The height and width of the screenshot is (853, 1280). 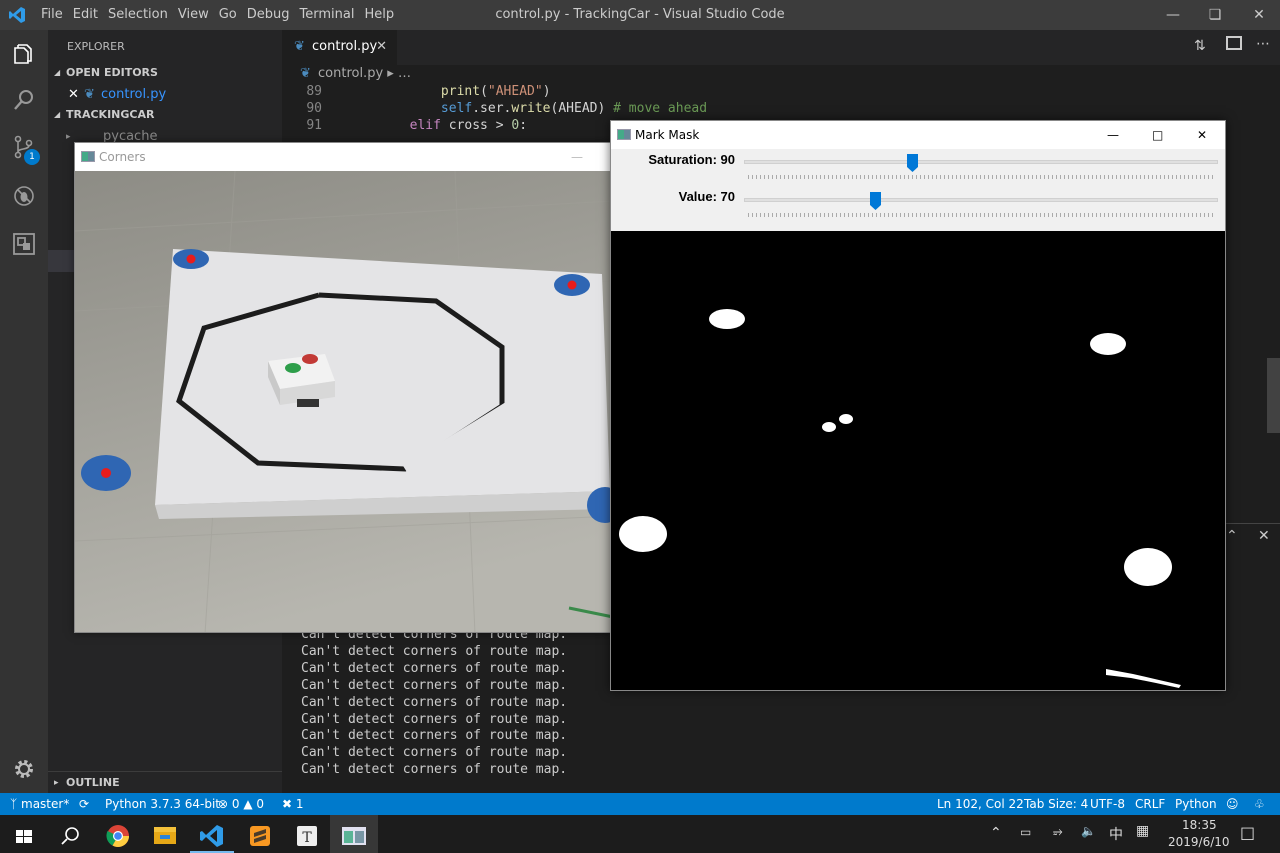 I want to click on cursor-position: Ln 102, Col 22, so click(x=980, y=804).